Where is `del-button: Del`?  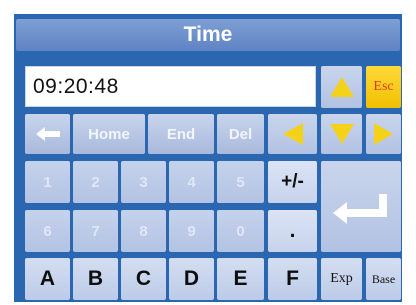
del-button: Del is located at coordinates (240, 134).